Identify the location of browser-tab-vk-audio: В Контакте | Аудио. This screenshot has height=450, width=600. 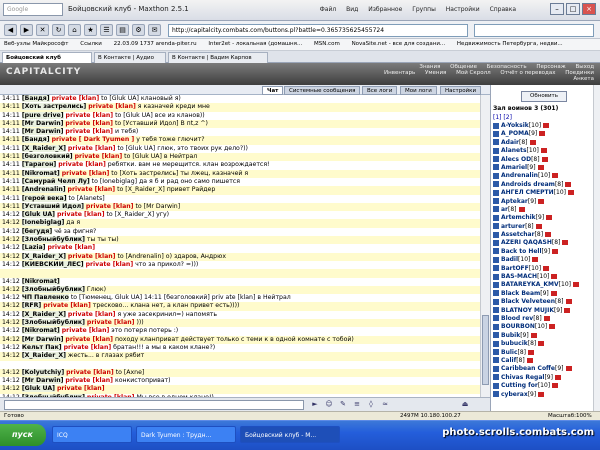
(130, 57).